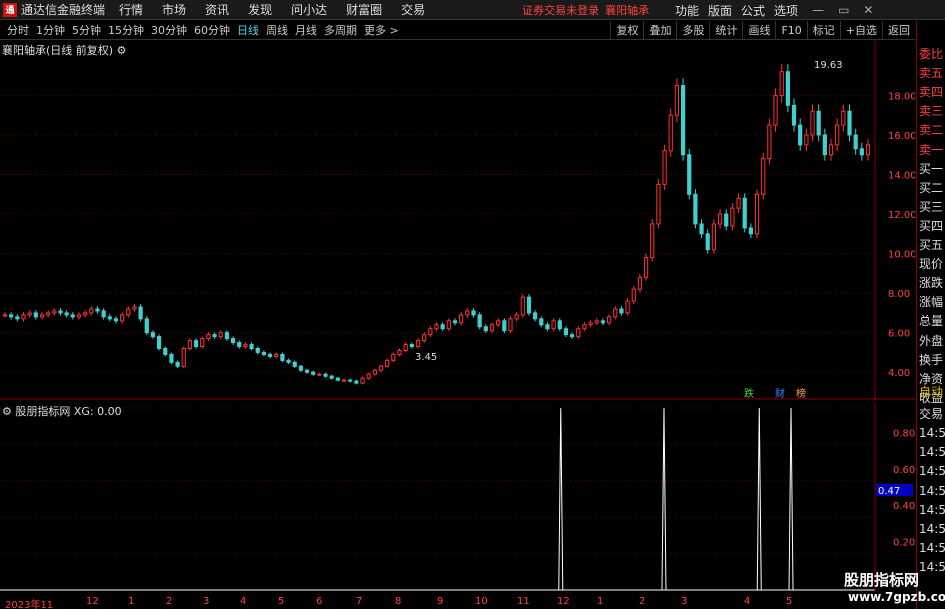  I want to click on period-15min: 15分钟, so click(126, 30).